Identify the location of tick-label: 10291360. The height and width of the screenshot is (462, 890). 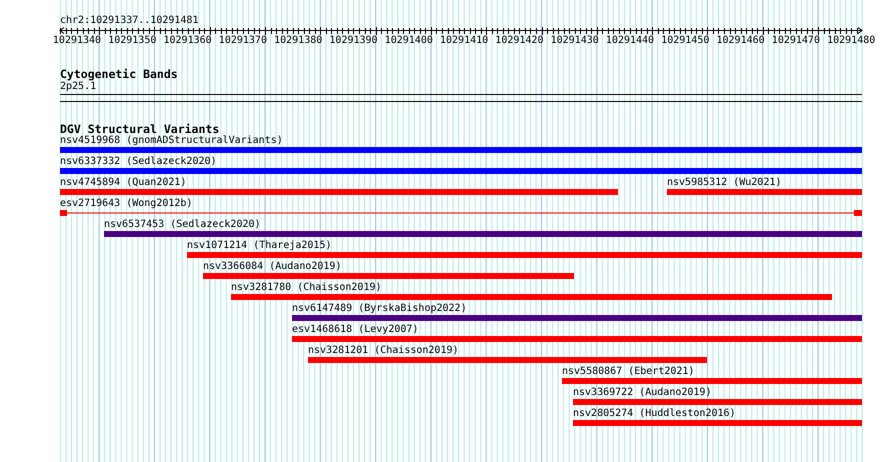
(187, 41).